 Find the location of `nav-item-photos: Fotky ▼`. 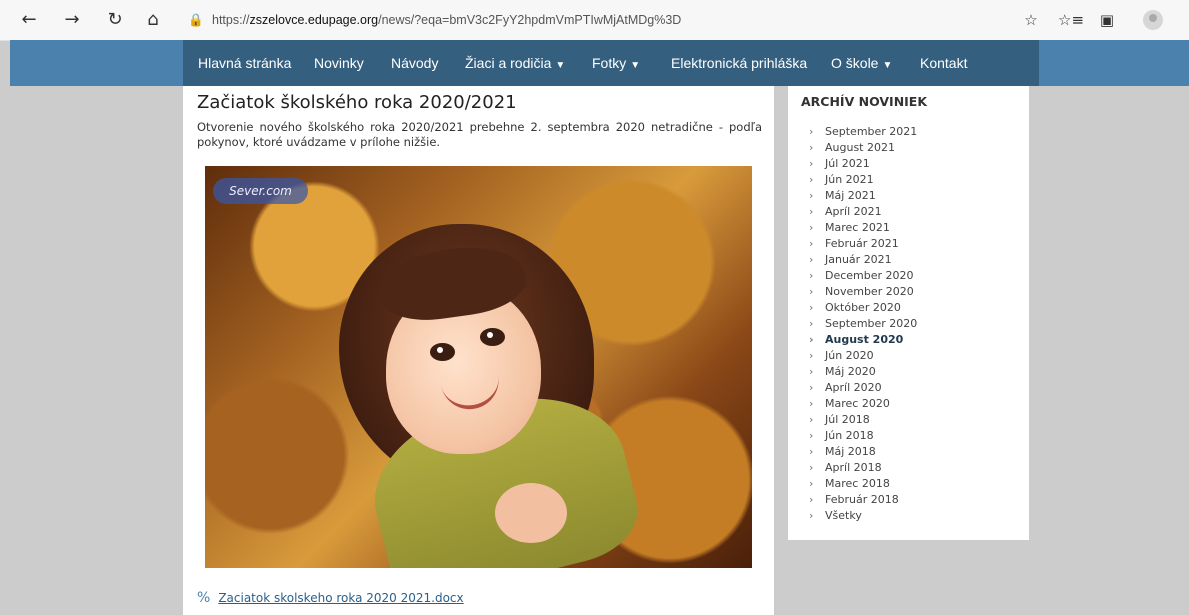

nav-item-photos: Fotky ▼ is located at coordinates (616, 63).